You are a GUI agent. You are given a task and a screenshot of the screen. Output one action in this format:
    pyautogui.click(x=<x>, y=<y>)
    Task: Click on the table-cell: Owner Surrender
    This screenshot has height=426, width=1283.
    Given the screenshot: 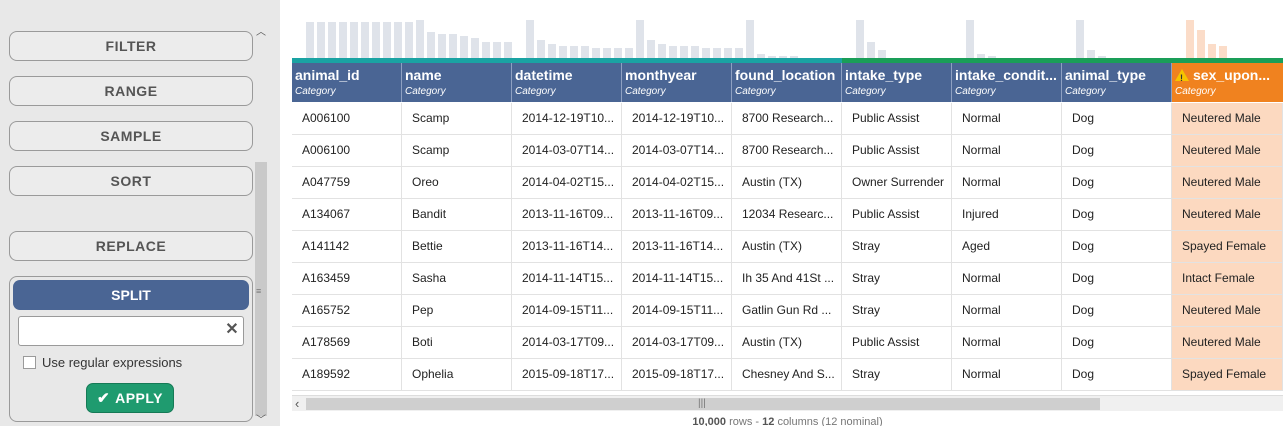 What is the action you would take?
    pyautogui.click(x=897, y=183)
    